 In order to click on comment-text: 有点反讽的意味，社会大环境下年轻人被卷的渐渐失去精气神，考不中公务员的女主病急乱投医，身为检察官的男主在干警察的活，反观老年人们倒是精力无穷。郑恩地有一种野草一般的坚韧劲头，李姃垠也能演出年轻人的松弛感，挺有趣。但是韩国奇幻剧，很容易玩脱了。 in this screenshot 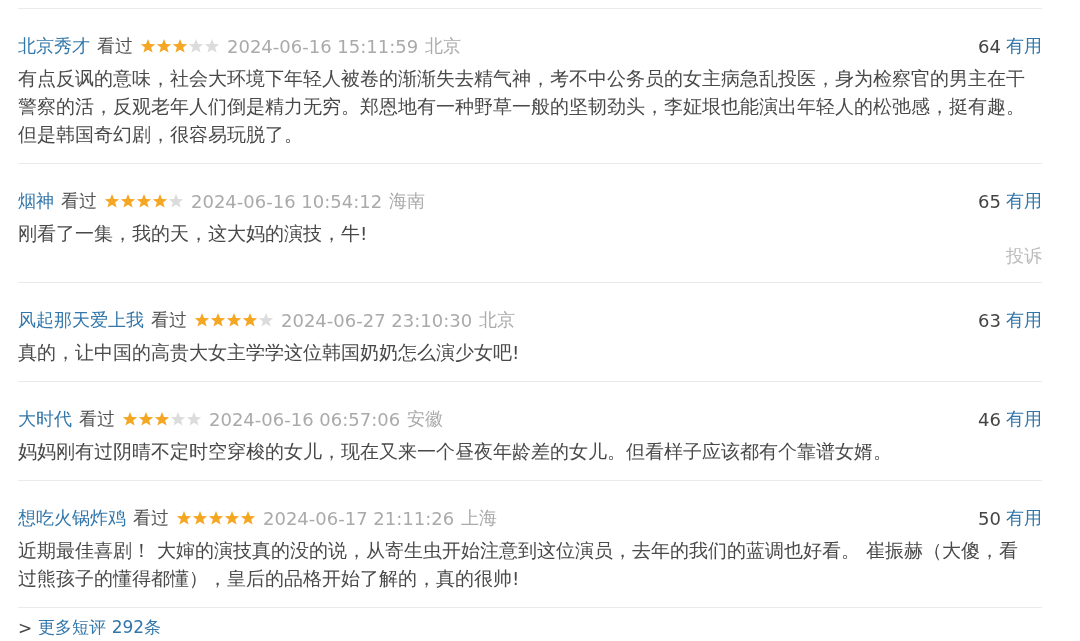, I will do `click(522, 107)`.